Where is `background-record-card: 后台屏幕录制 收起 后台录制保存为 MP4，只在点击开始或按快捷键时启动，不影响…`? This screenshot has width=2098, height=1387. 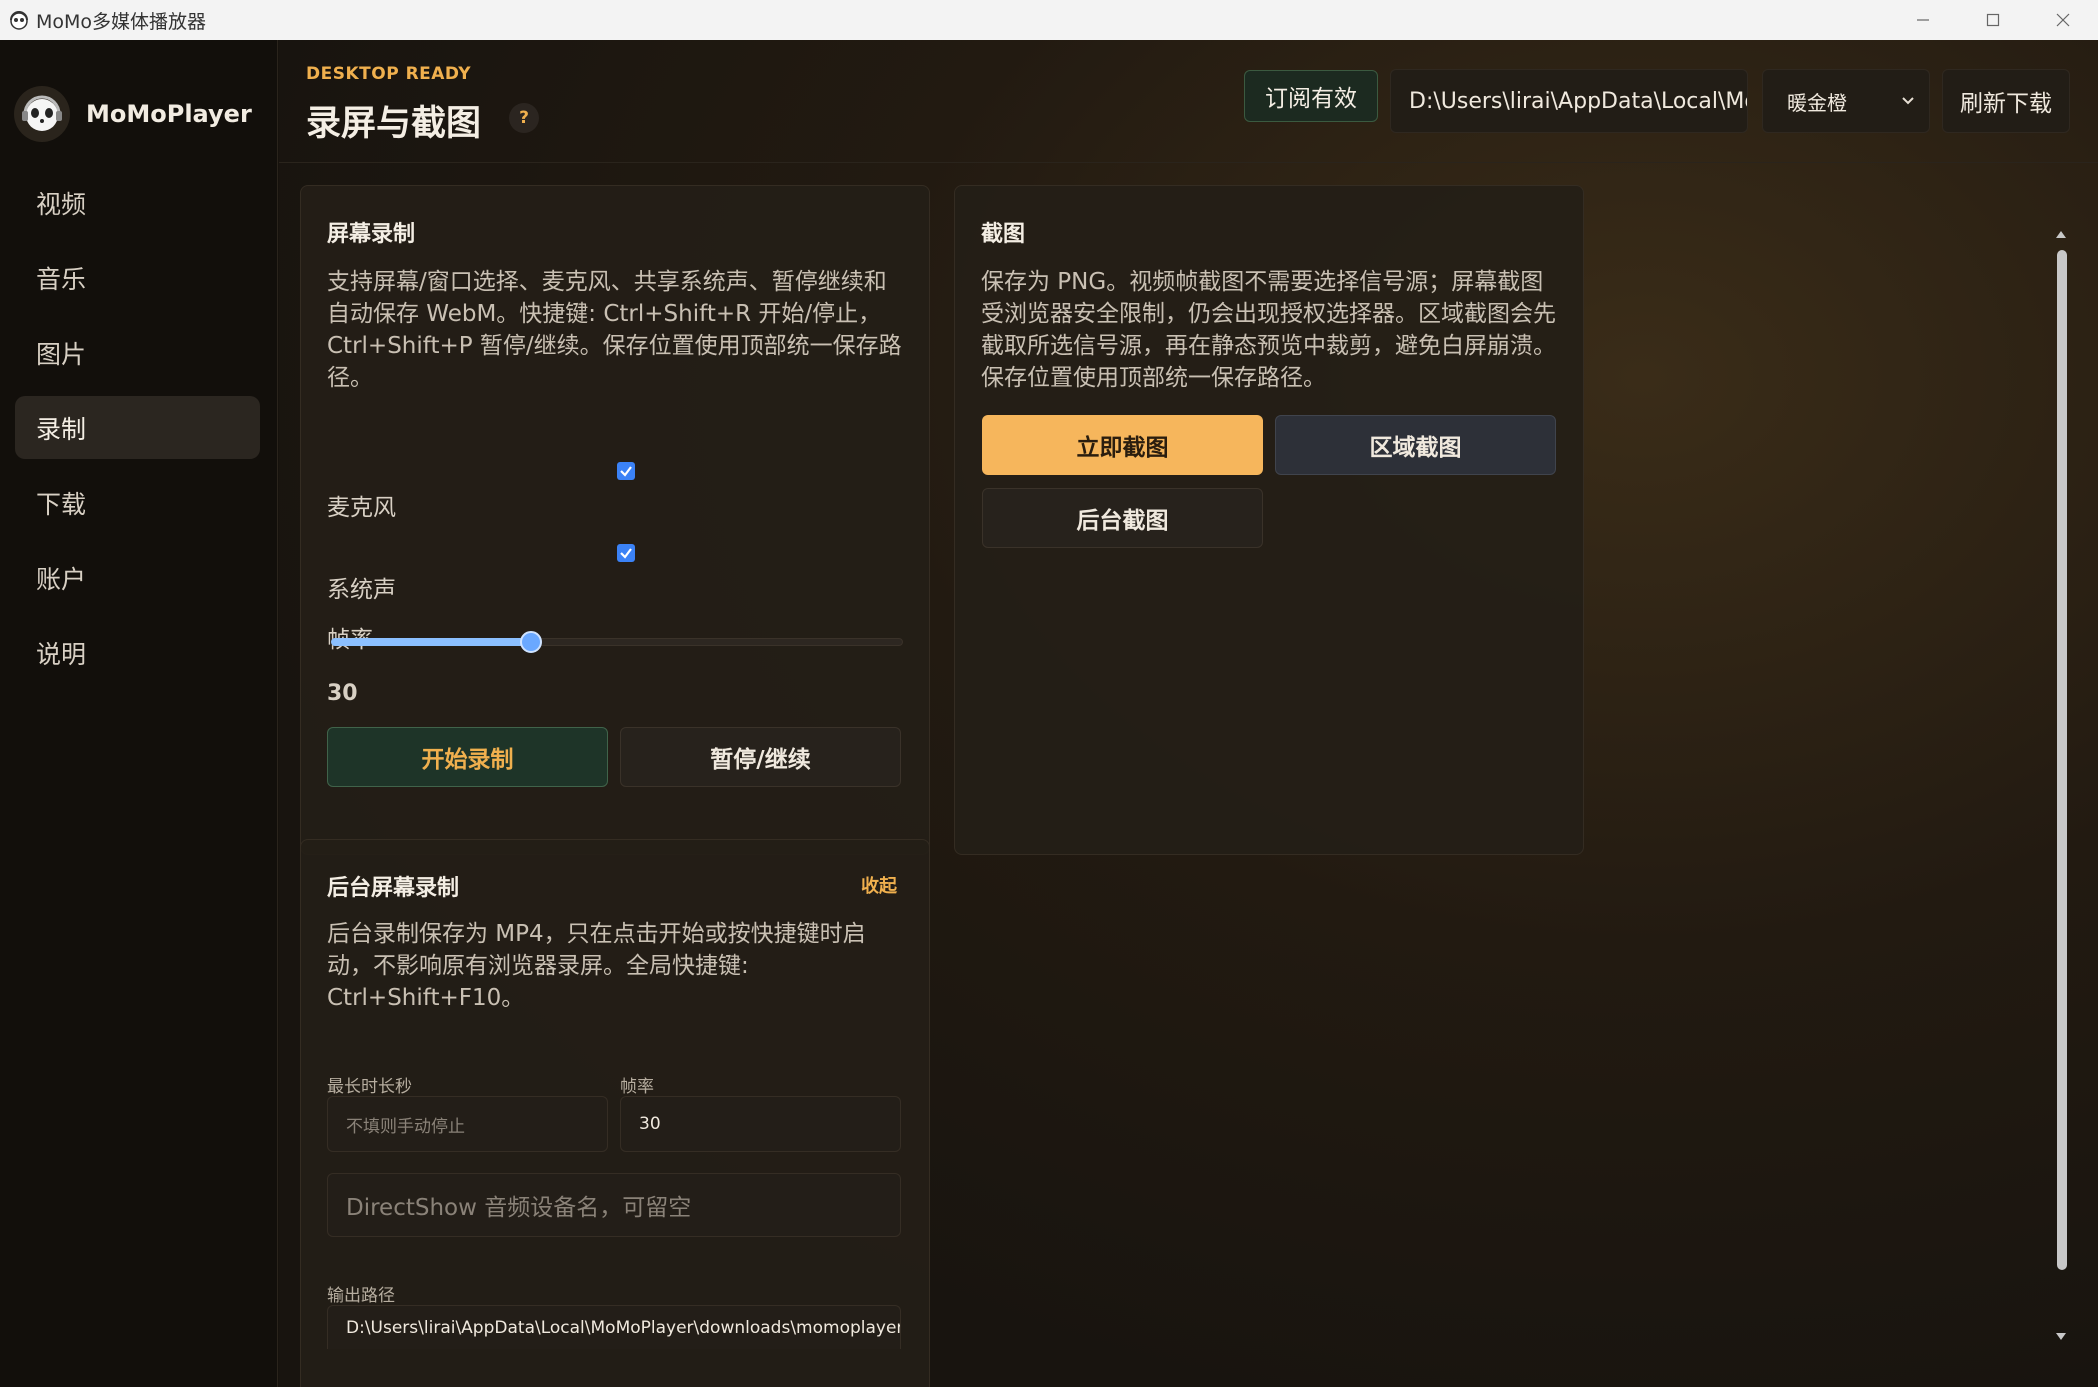 background-record-card: 后台屏幕录制 收起 后台录制保存为 MP4，只在点击开始或按快捷键时启动，不影响… is located at coordinates (615, 1113).